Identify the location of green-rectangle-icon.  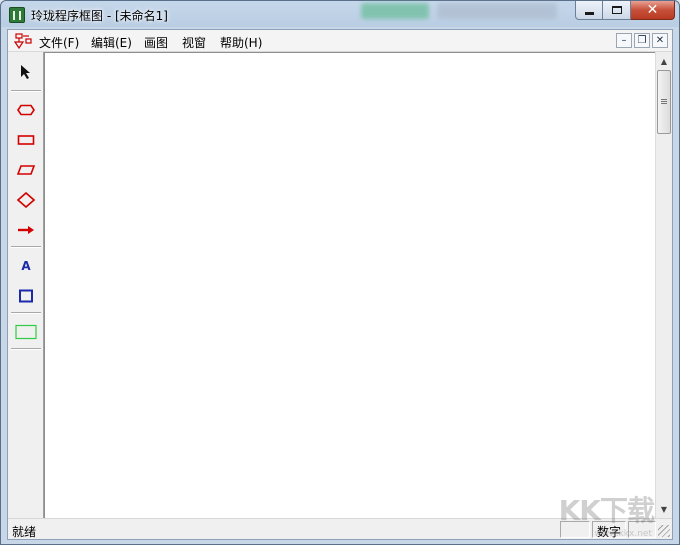
(26, 332).